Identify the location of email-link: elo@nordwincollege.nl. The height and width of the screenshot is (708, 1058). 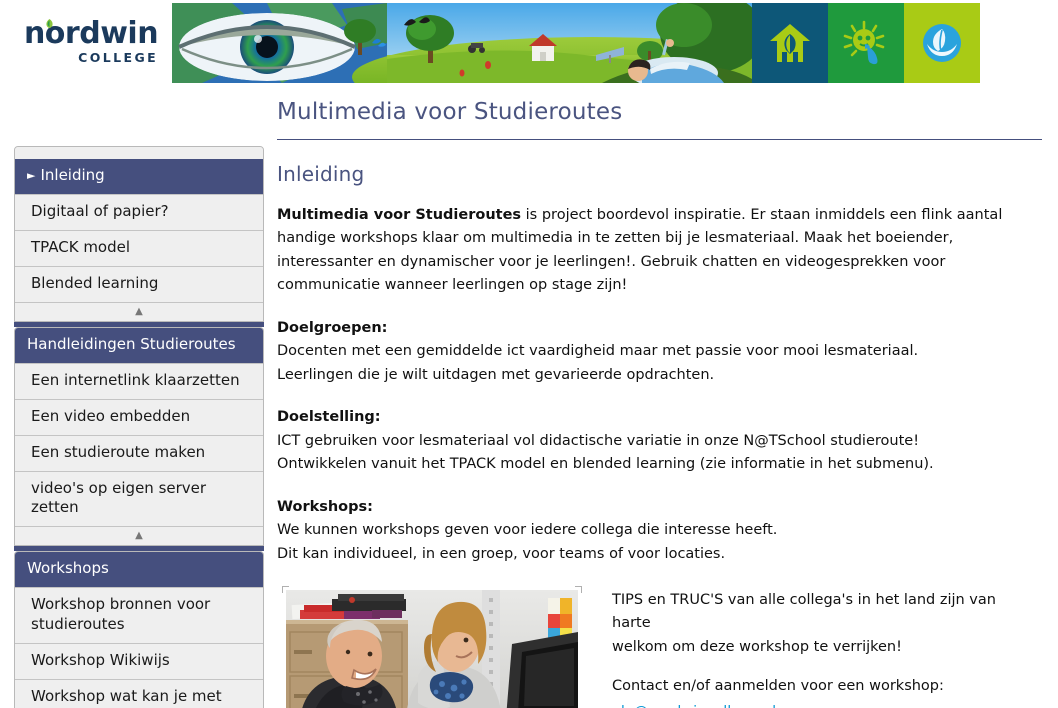
(694, 706).